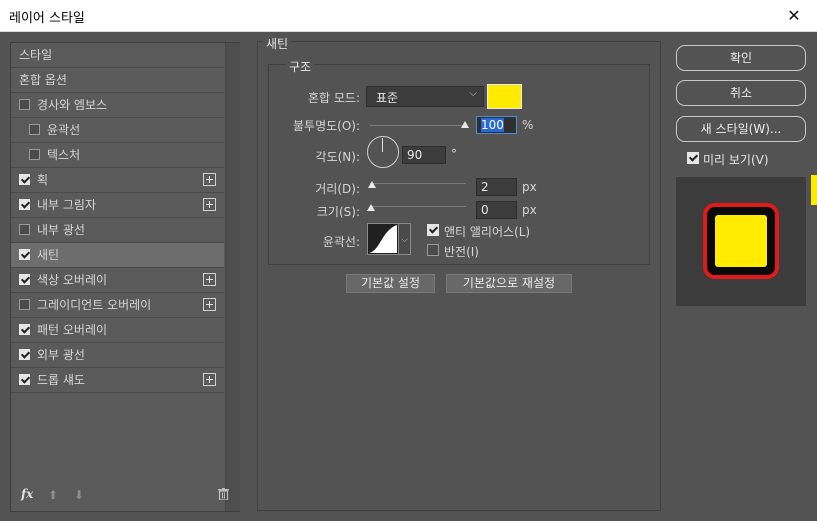 The height and width of the screenshot is (521, 817). What do you see at coordinates (529, 187) in the screenshot?
I see `distance-unit: px` at bounding box center [529, 187].